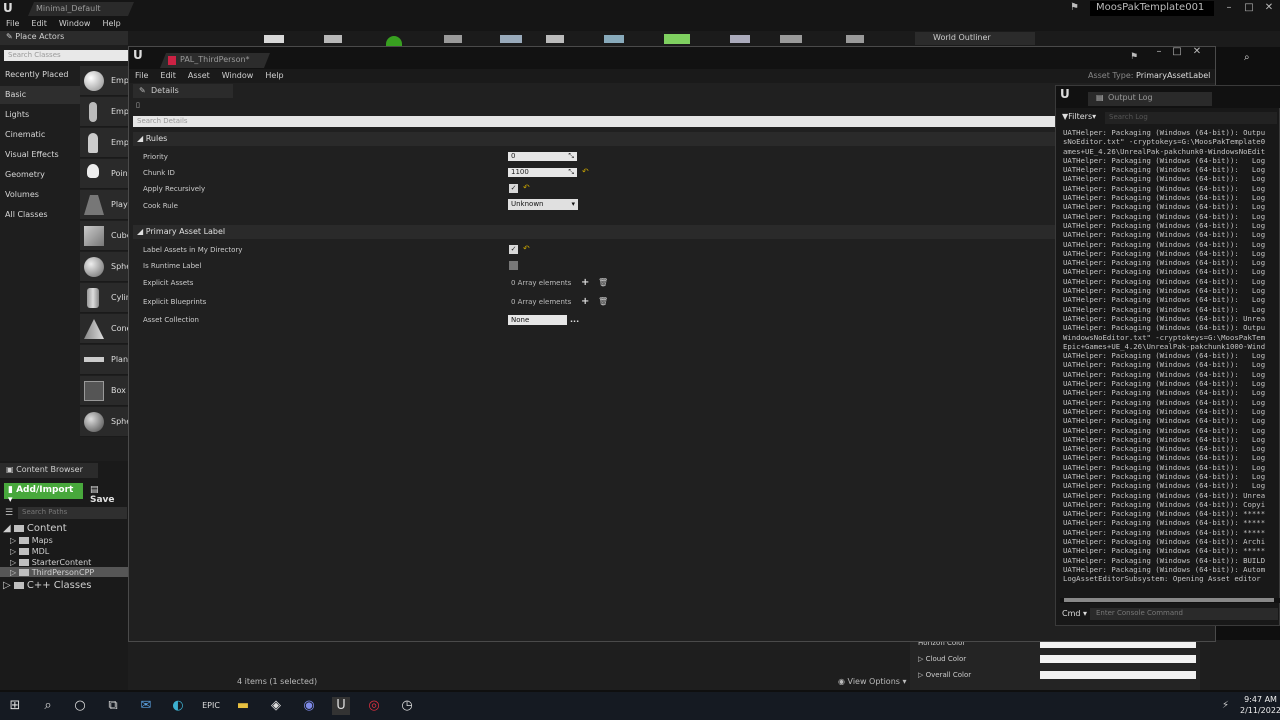 The image size is (1280, 720). What do you see at coordinates (80, 706) in the screenshot?
I see `cortana-icon: ○` at bounding box center [80, 706].